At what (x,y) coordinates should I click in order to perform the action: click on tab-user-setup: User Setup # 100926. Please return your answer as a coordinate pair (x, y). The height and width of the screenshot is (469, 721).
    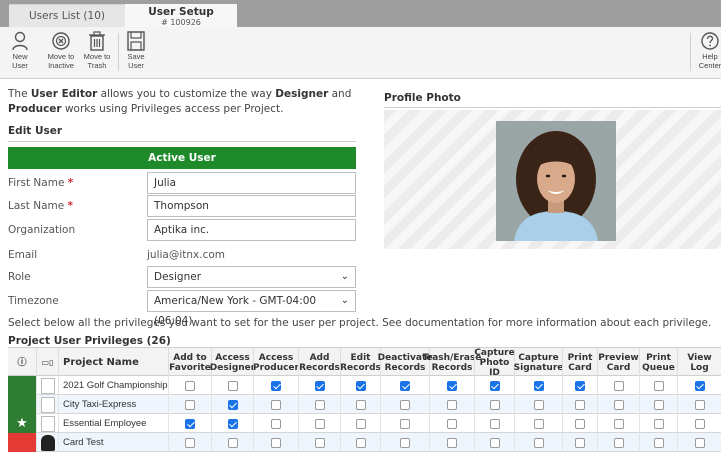
    Looking at the image, I should click on (181, 15).